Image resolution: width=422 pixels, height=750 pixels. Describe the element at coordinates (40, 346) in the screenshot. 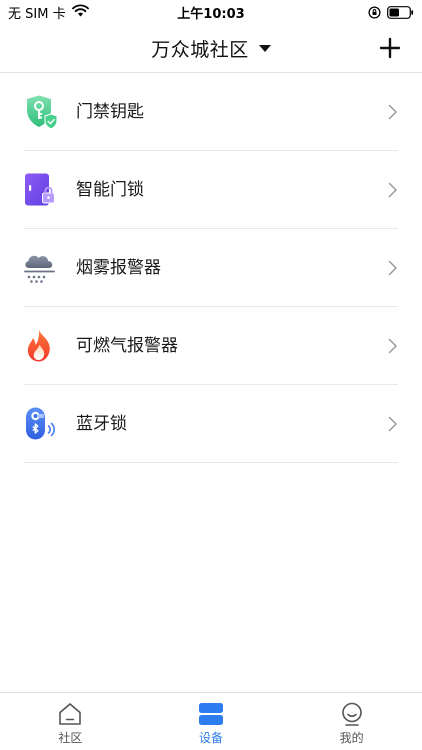

I see `flame-icon` at that location.